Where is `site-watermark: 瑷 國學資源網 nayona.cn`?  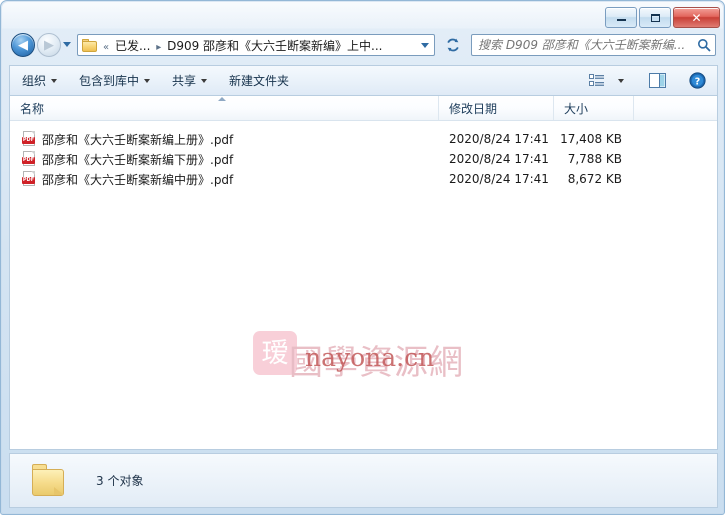
site-watermark: 瑷 國學資源網 nayona.cn is located at coordinates (375, 356).